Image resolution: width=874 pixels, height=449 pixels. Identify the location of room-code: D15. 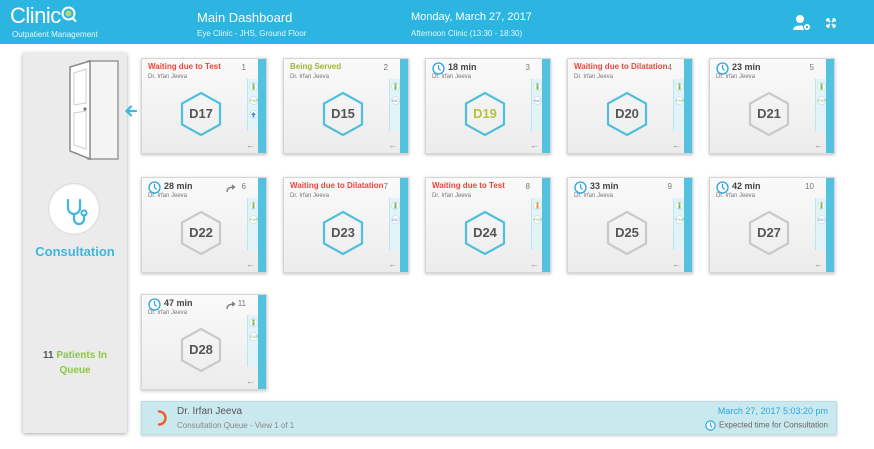
(343, 113).